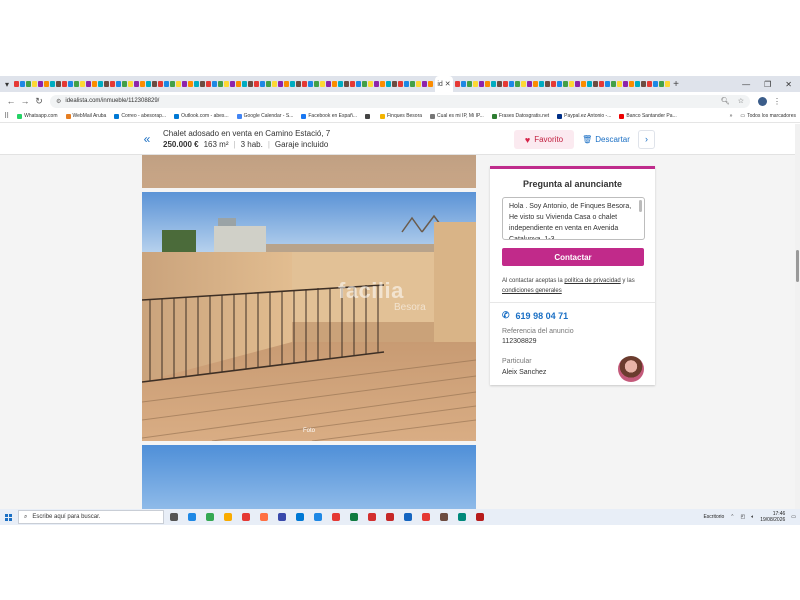 The image size is (800, 600). Describe the element at coordinates (37, 116) in the screenshot. I see `bookmark-item: Whatsapp.com` at that location.